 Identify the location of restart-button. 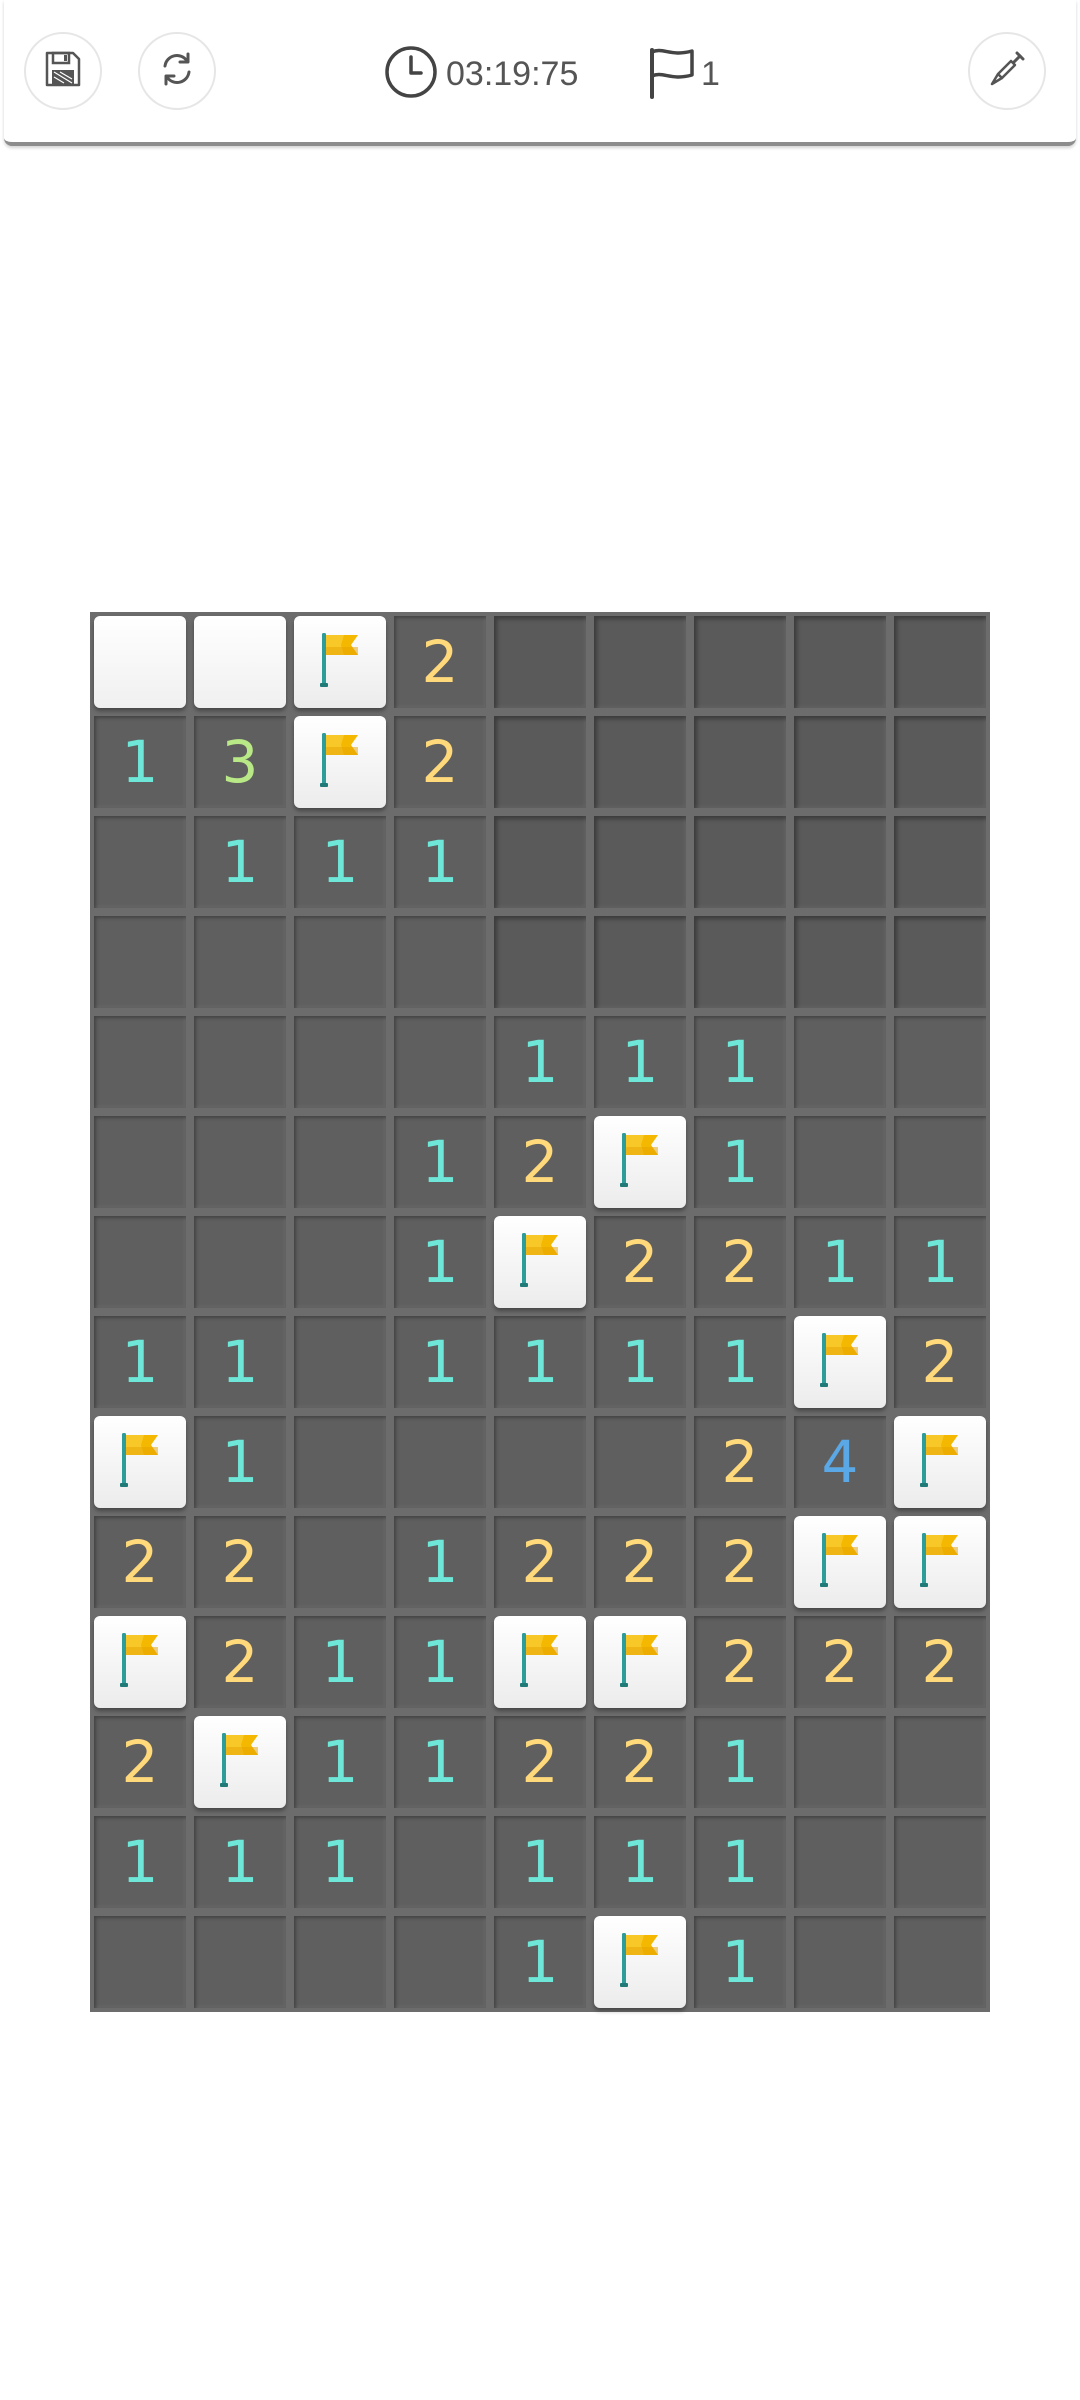
(177, 71).